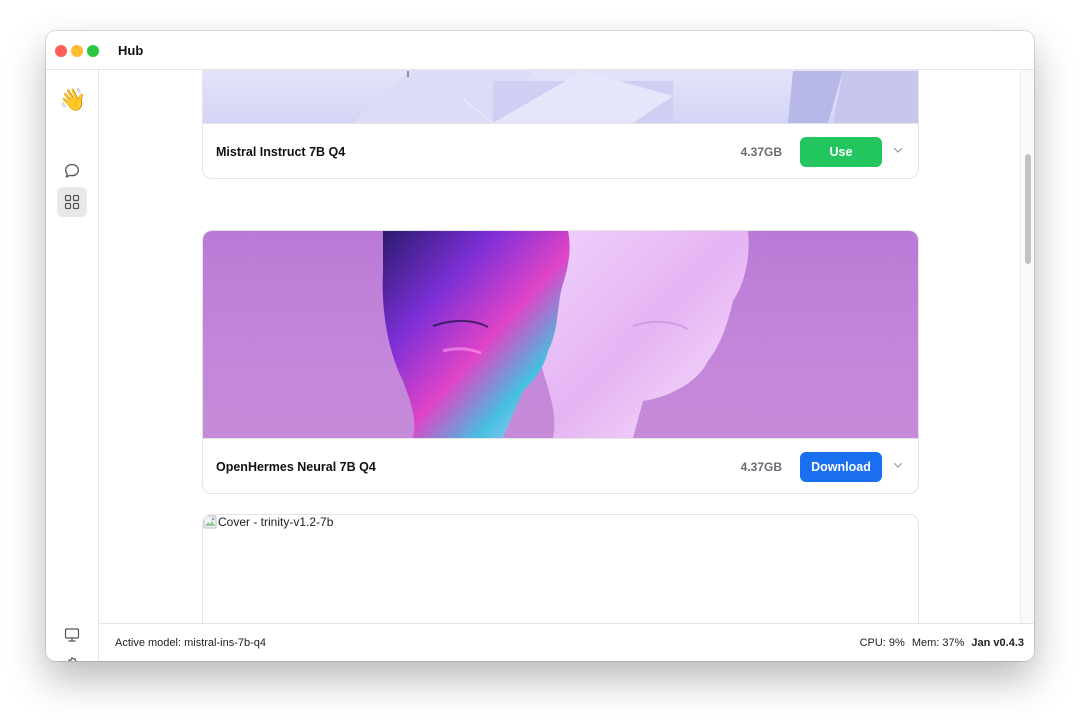 The width and height of the screenshot is (1080, 723). I want to click on model-card: Mistral Instruct 7B Q4 4.37GB Use, so click(560, 124).